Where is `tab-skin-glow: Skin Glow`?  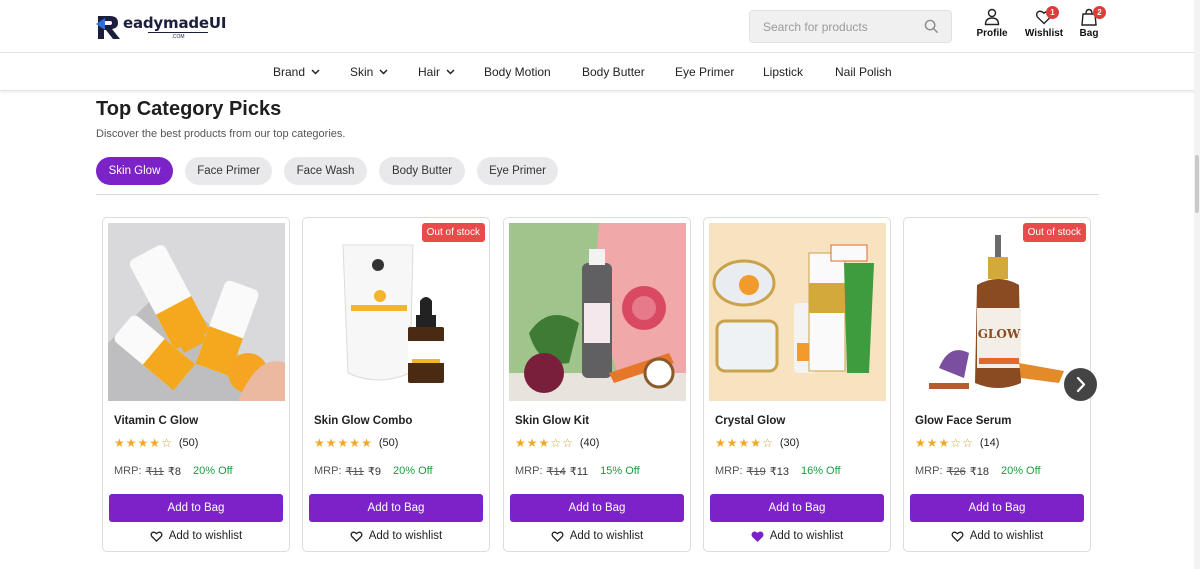 tab-skin-glow: Skin Glow is located at coordinates (134, 171).